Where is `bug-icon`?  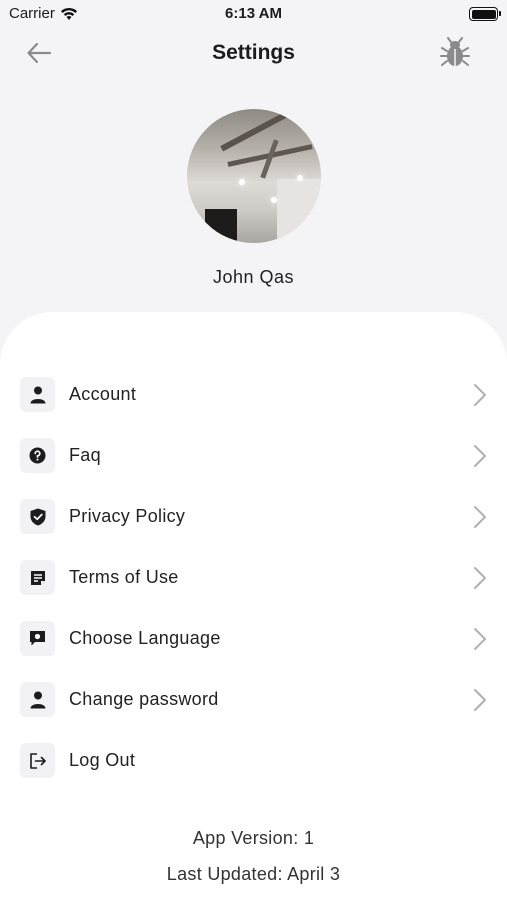 bug-icon is located at coordinates (455, 51).